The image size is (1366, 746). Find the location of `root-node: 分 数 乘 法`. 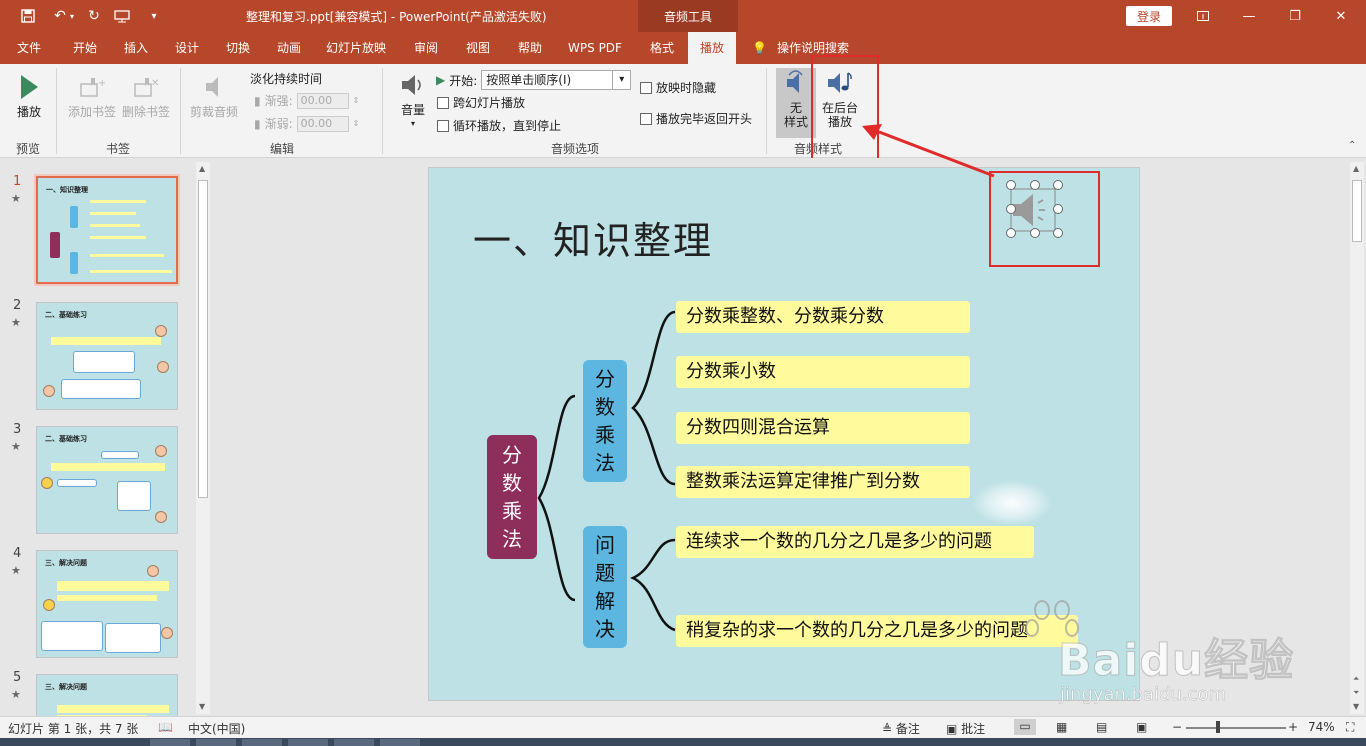

root-node: 分 数 乘 法 is located at coordinates (512, 497).